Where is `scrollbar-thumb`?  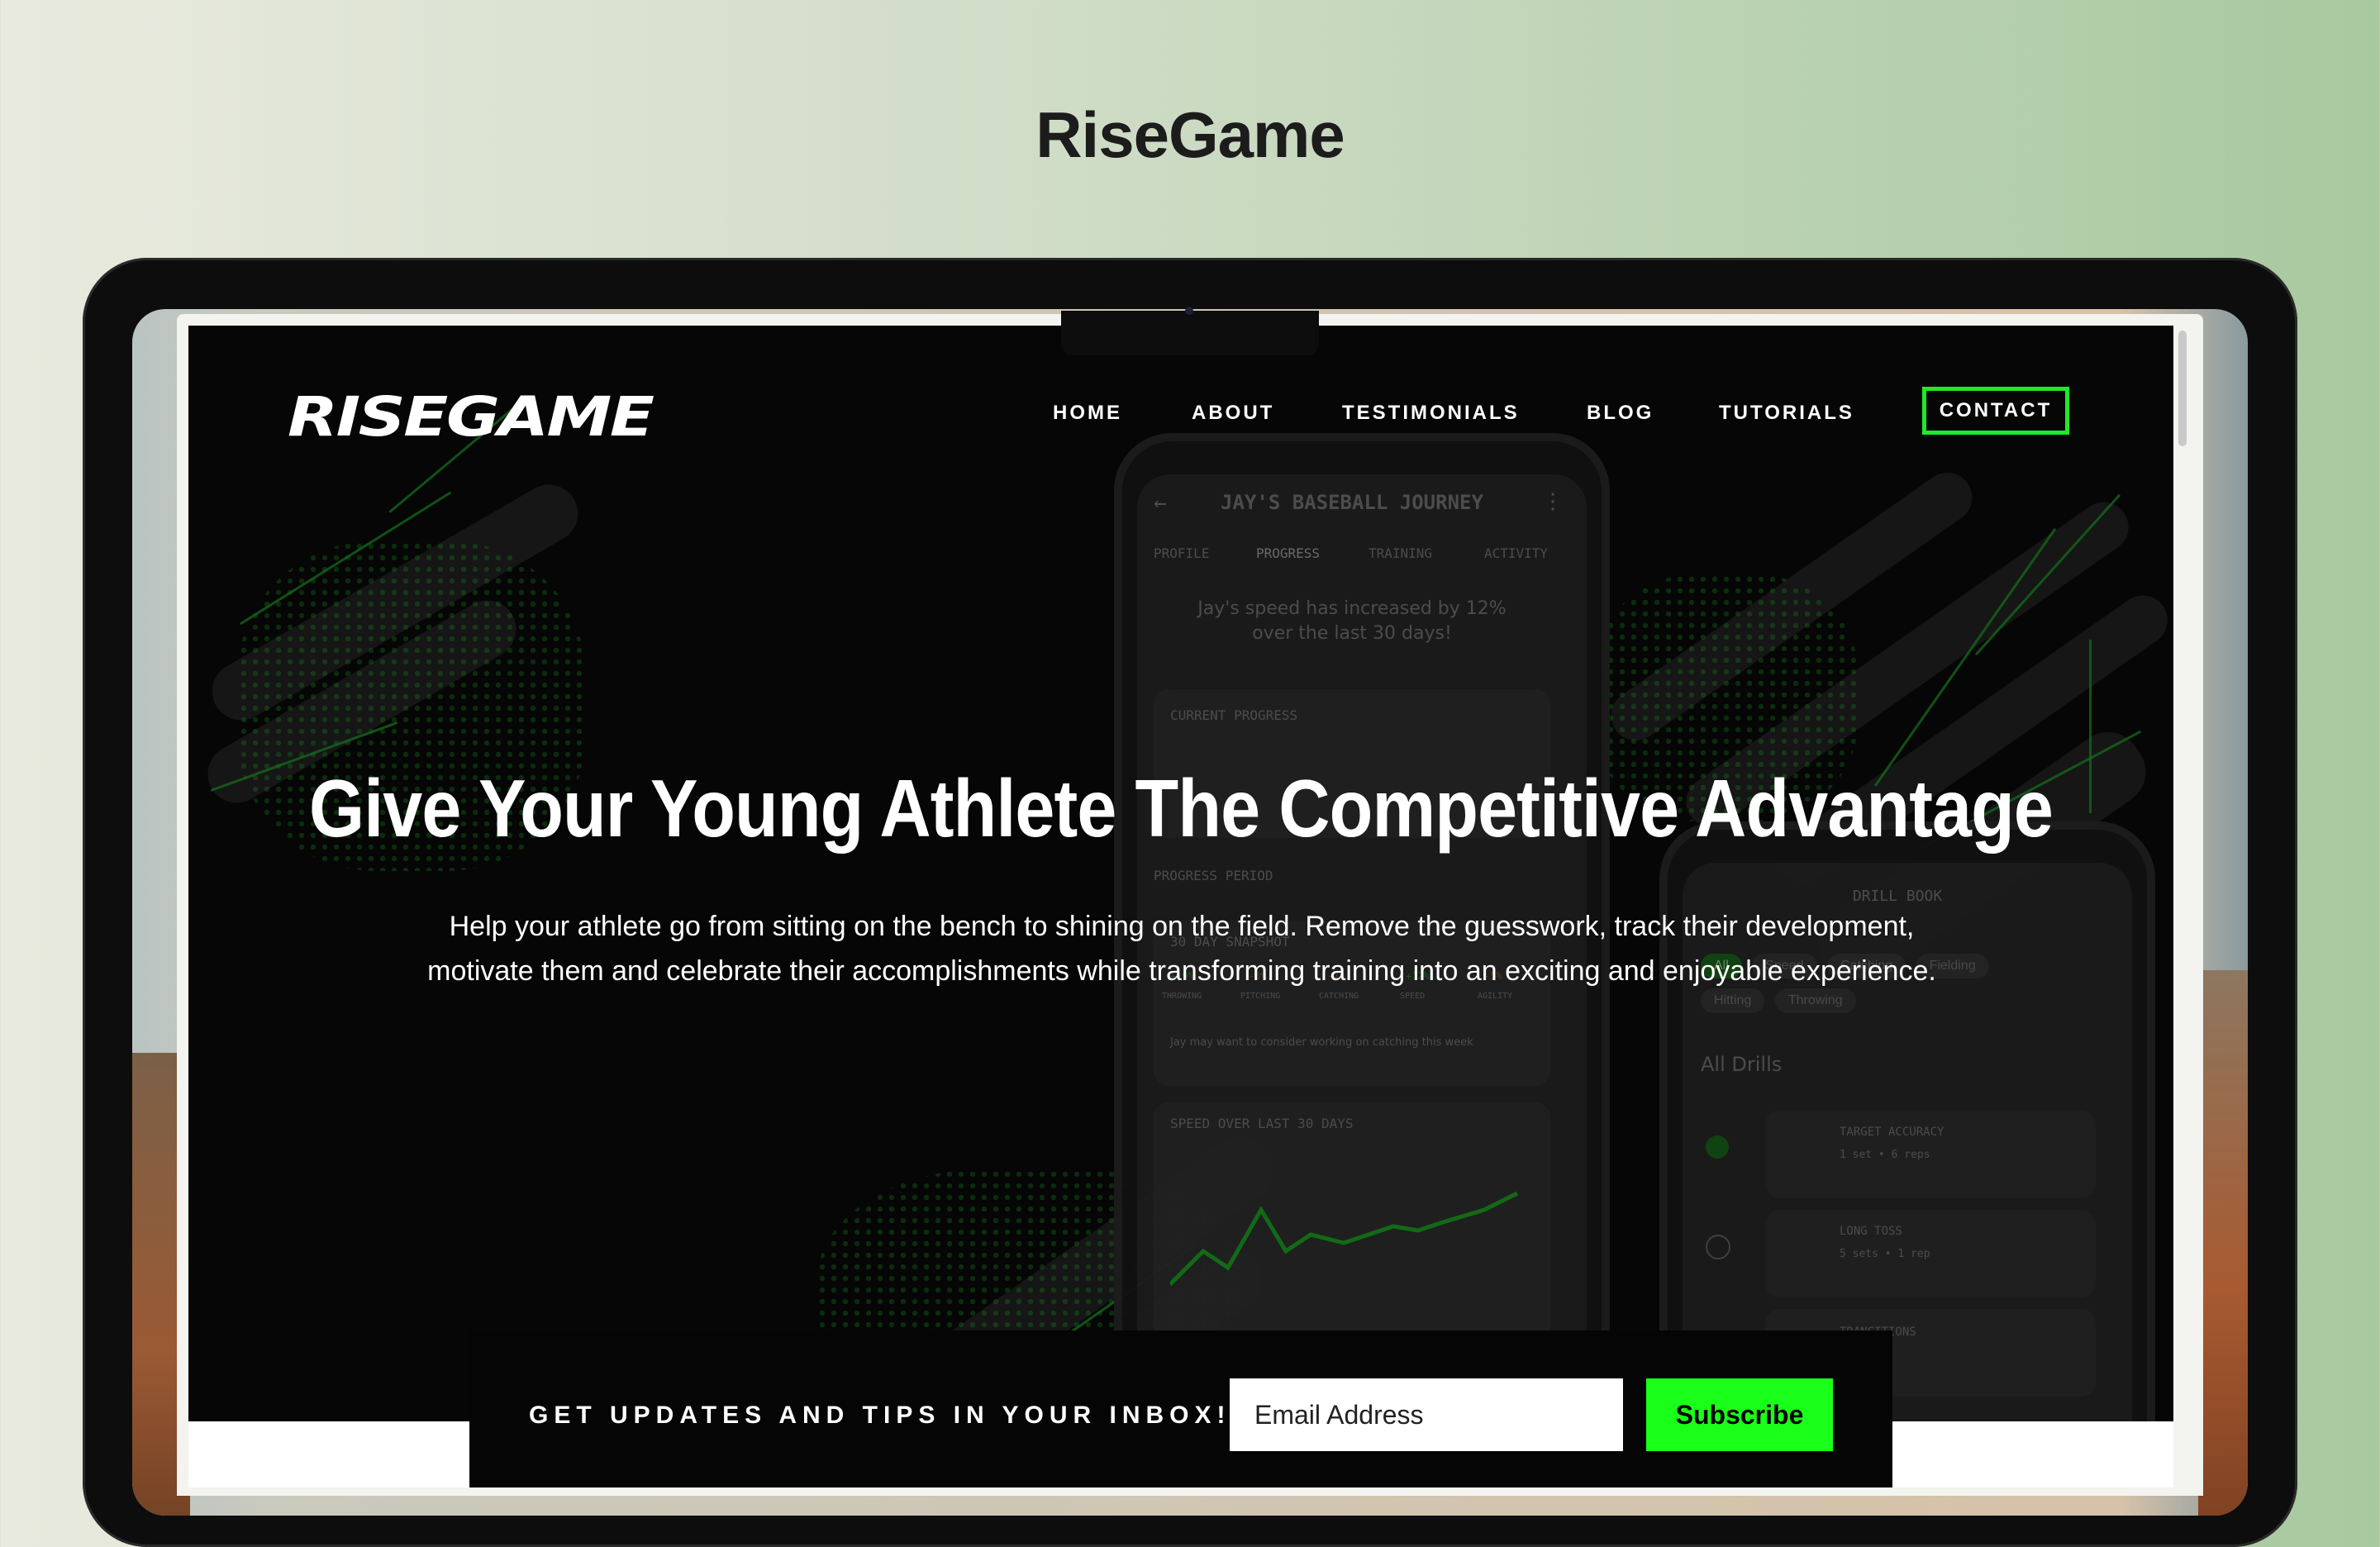 scrollbar-thumb is located at coordinates (2182, 388).